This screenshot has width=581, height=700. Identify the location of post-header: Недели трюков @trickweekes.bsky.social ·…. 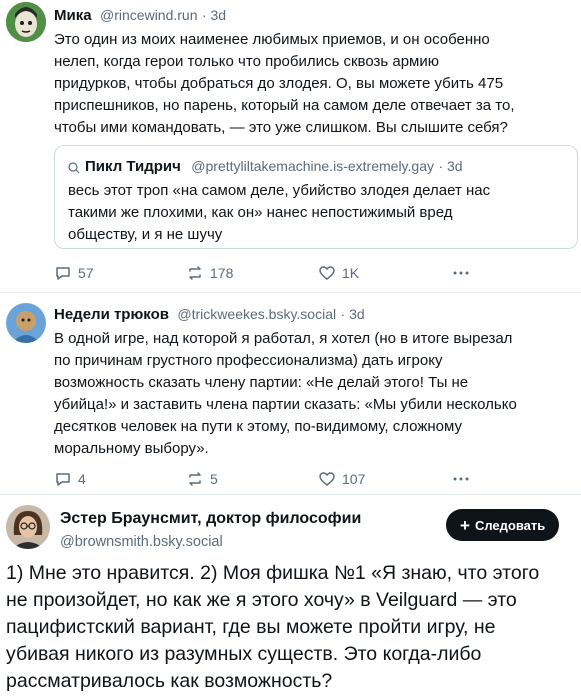
(209, 315).